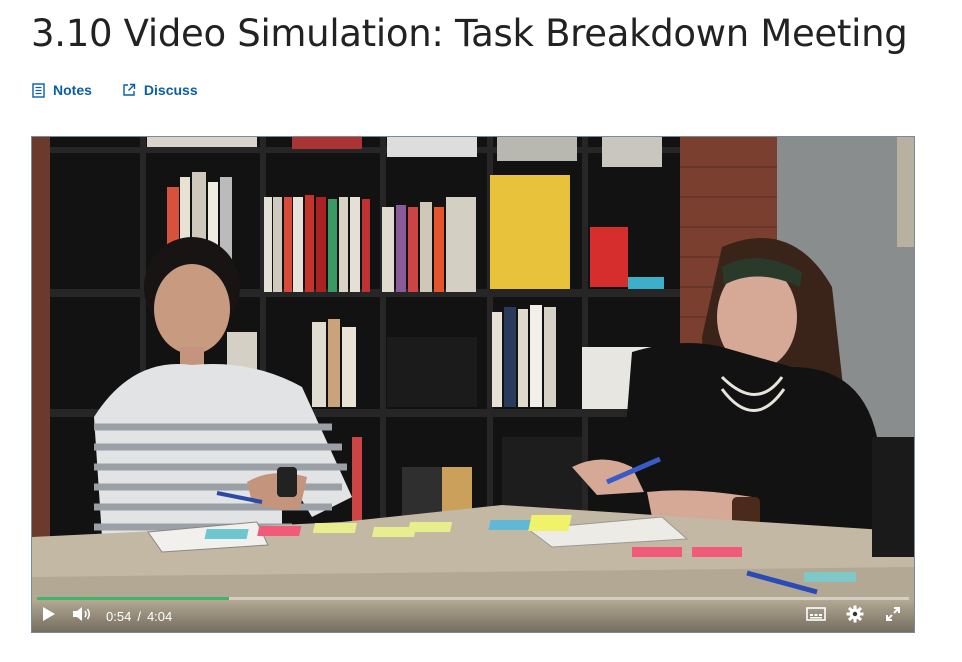 The width and height of the screenshot is (962, 662). Describe the element at coordinates (119, 616) in the screenshot. I see `current-time: 0:54` at that location.